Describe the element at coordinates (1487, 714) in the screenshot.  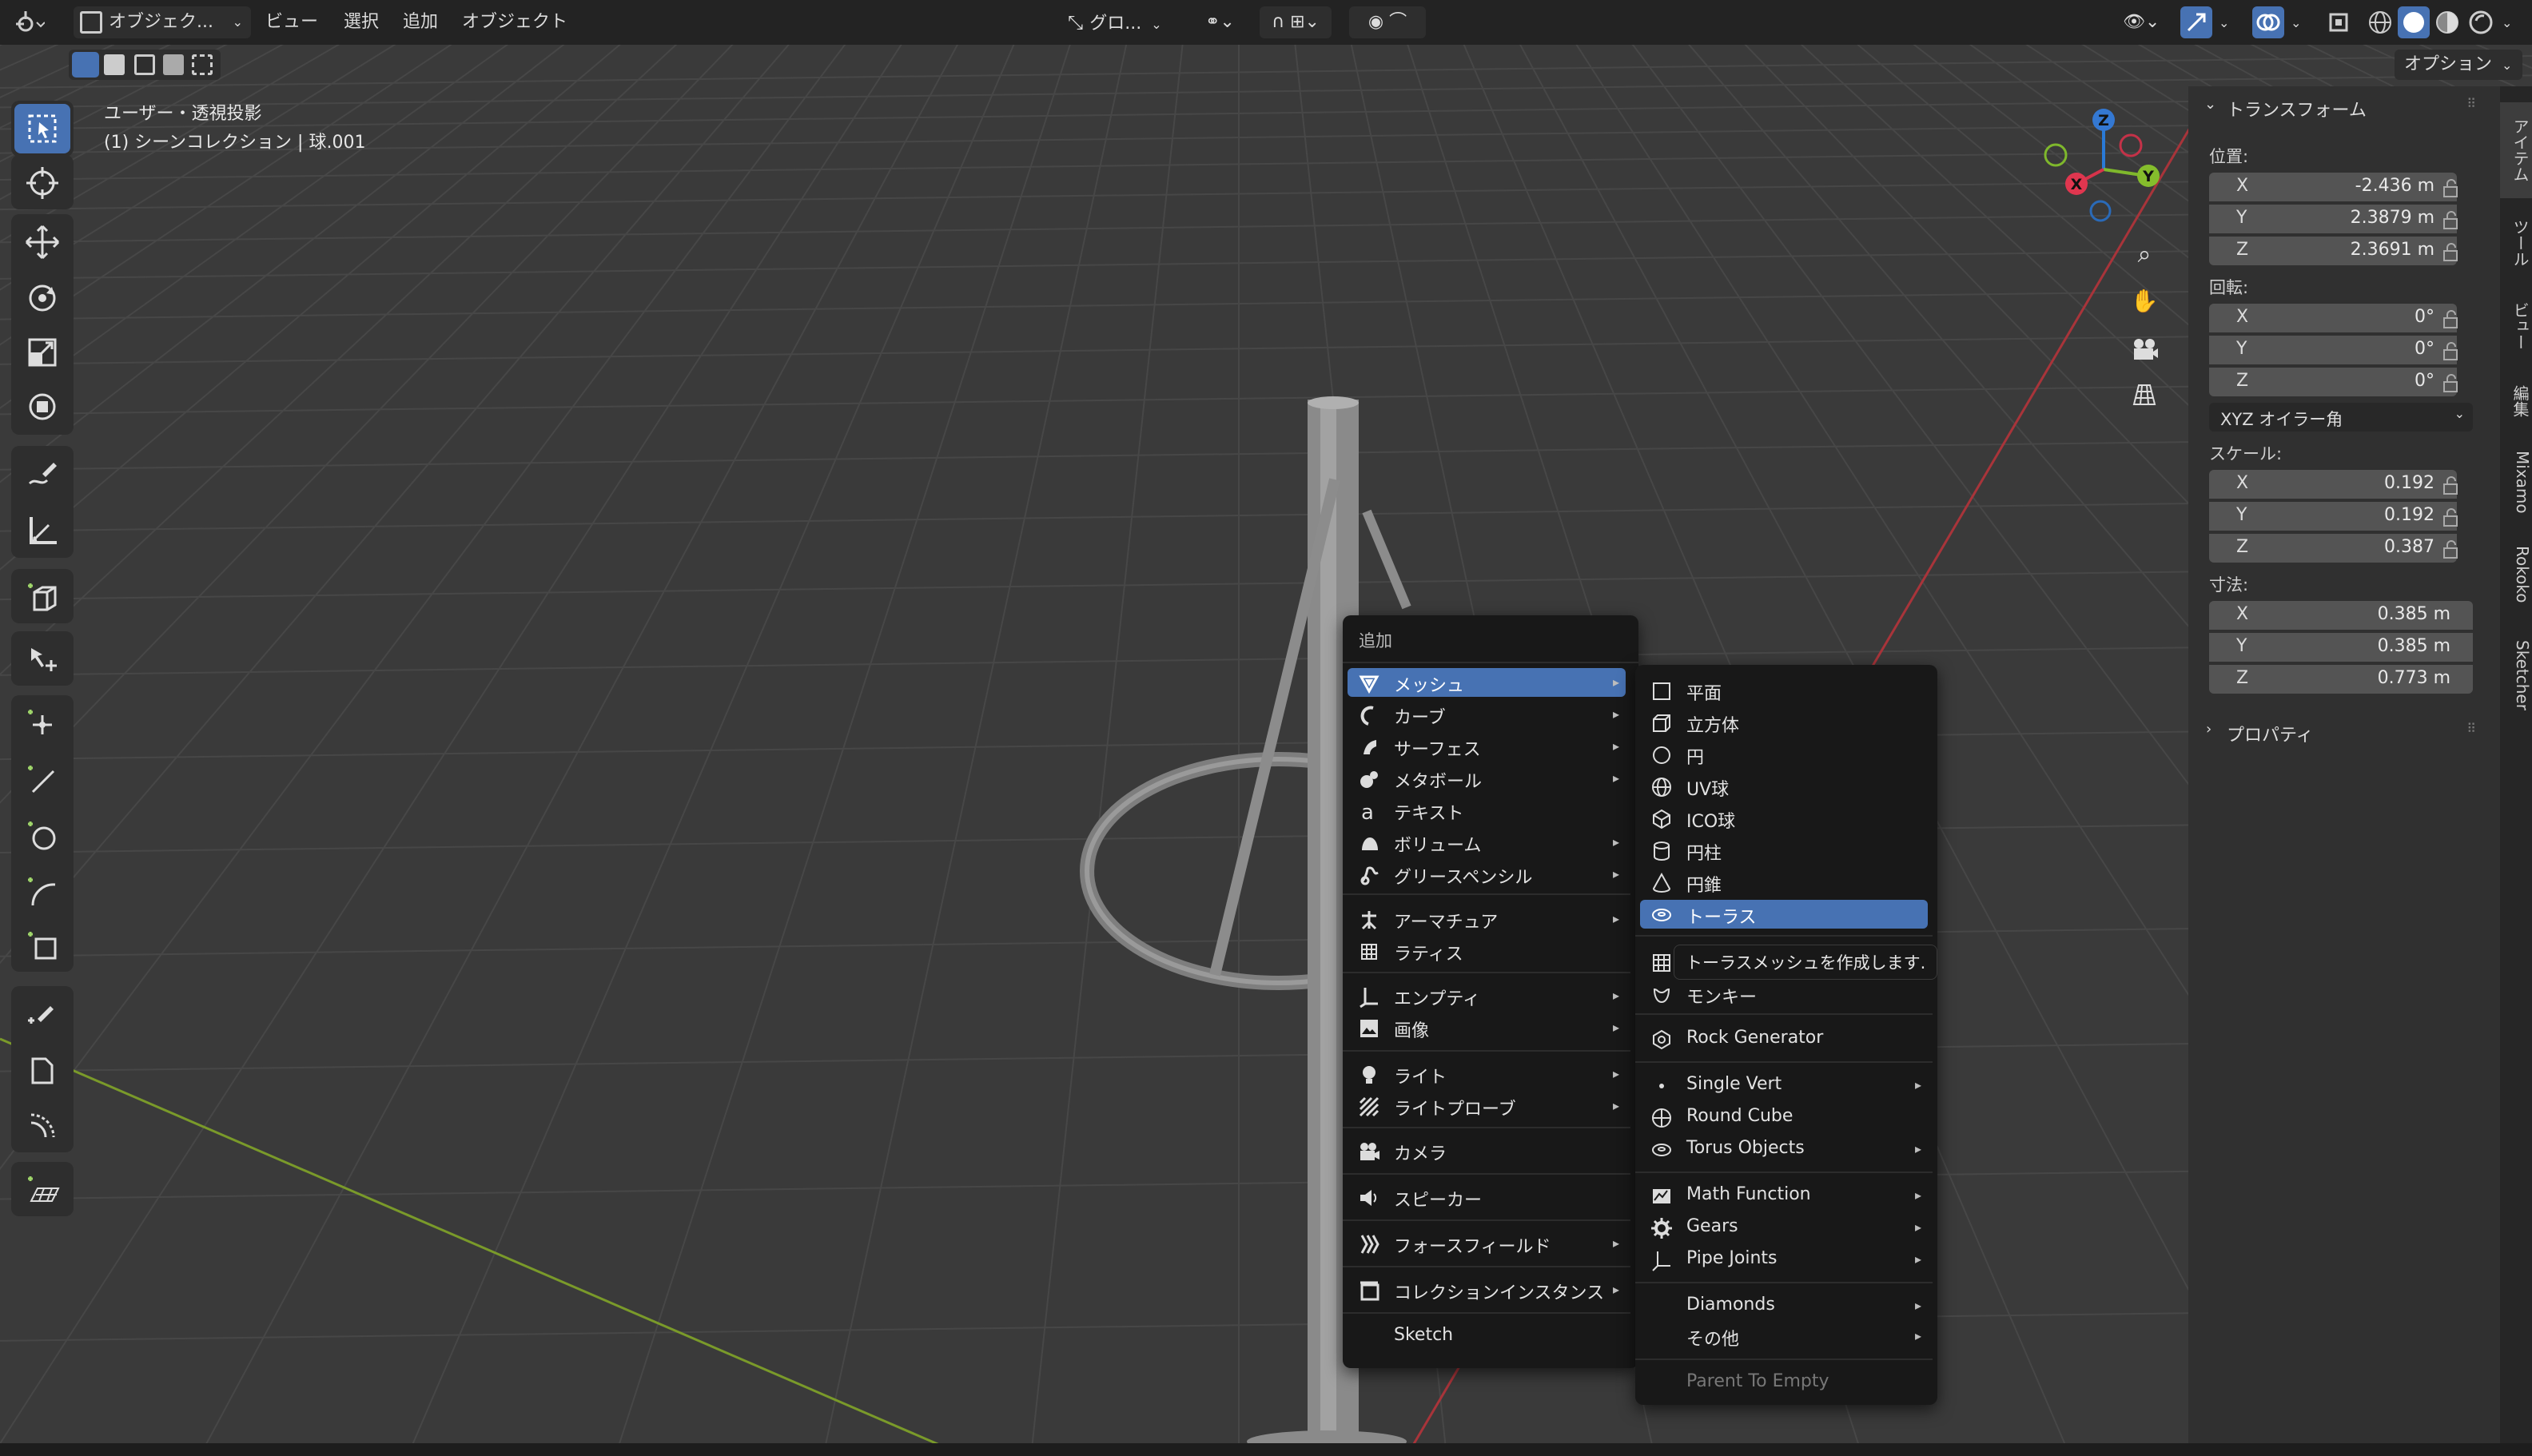
I see `menu-item-カーブ: カーブ ▸` at that location.